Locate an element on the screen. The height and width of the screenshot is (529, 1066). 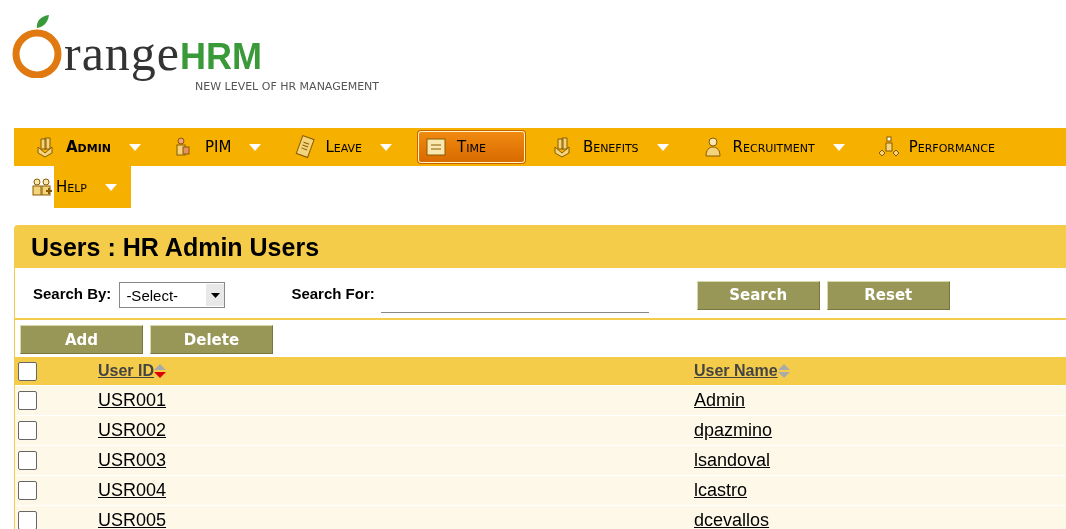
menu-item: Time is located at coordinates (471, 147).